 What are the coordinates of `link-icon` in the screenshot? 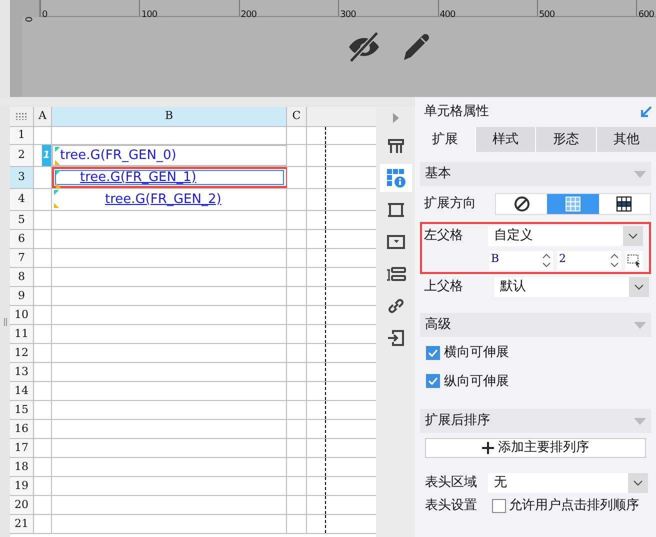 It's located at (395, 306).